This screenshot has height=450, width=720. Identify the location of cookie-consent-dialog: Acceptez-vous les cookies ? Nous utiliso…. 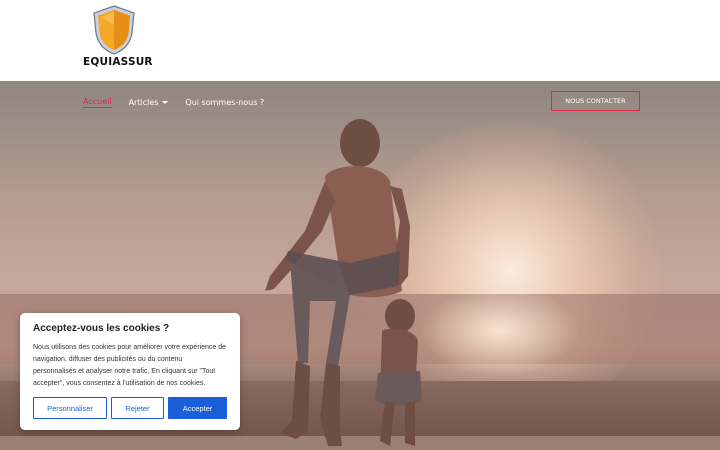
(130, 371).